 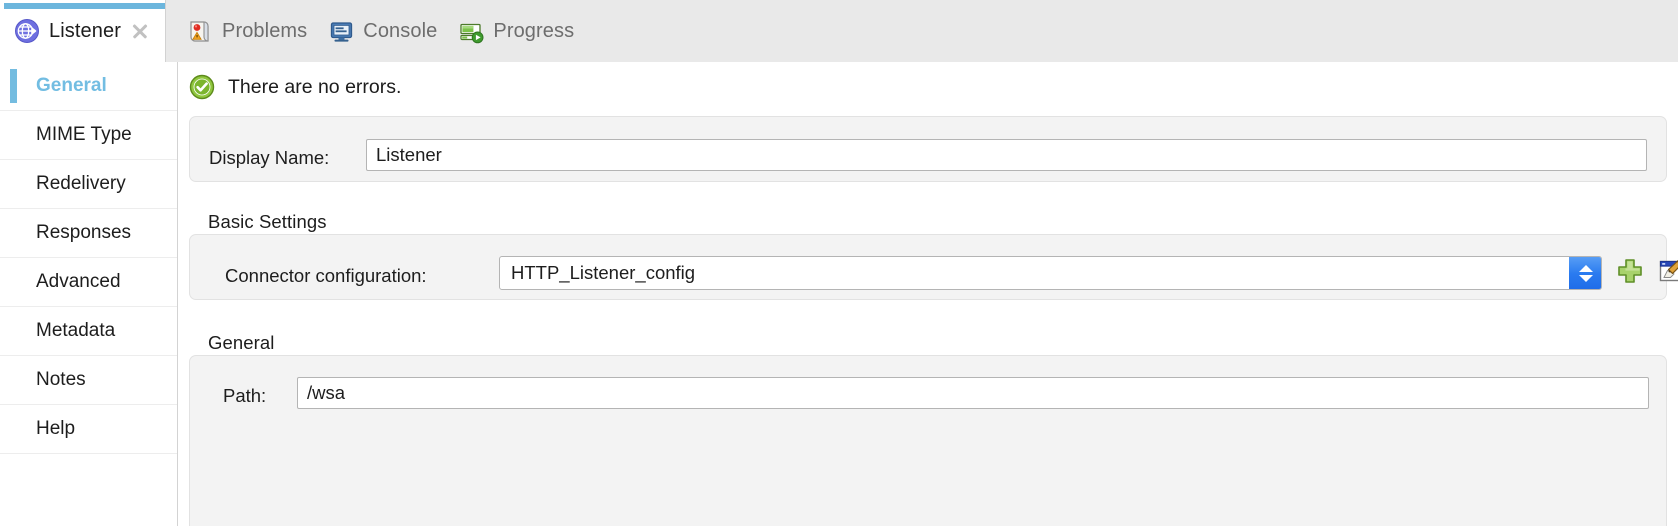 I want to click on sidebar-item-label: Redelivery, so click(x=81, y=183).